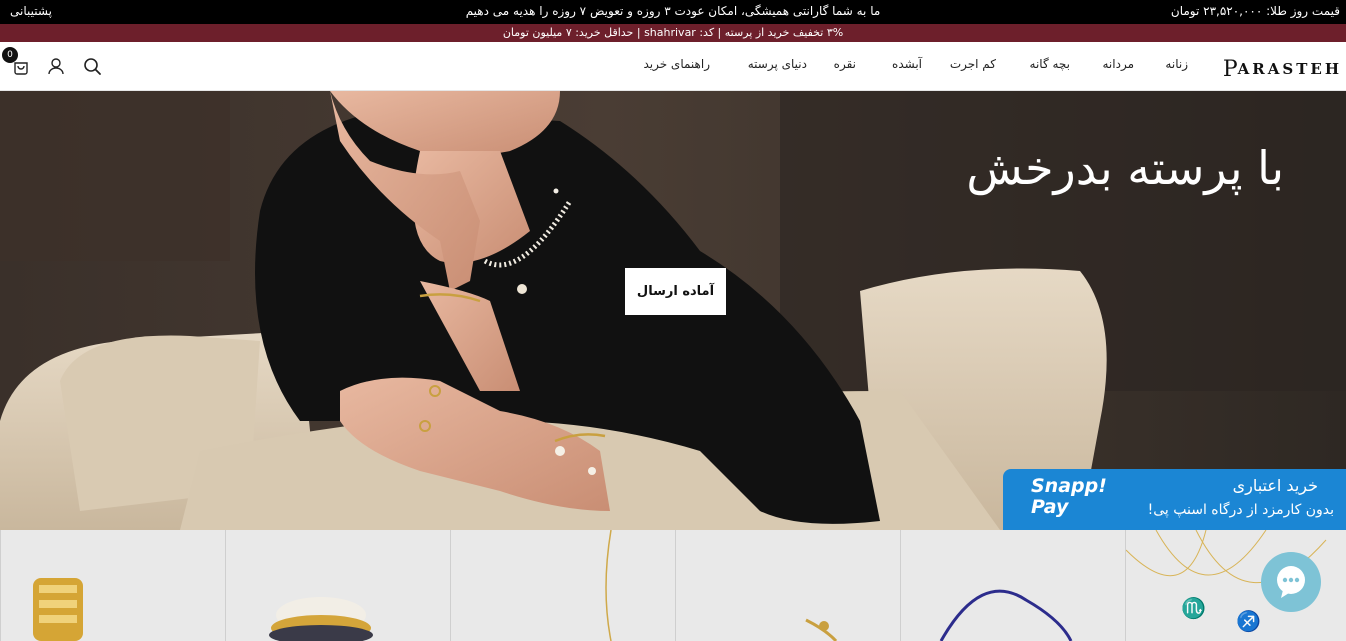 This screenshot has height=641, width=1346. I want to click on gold-chain-image, so click(608, 585).